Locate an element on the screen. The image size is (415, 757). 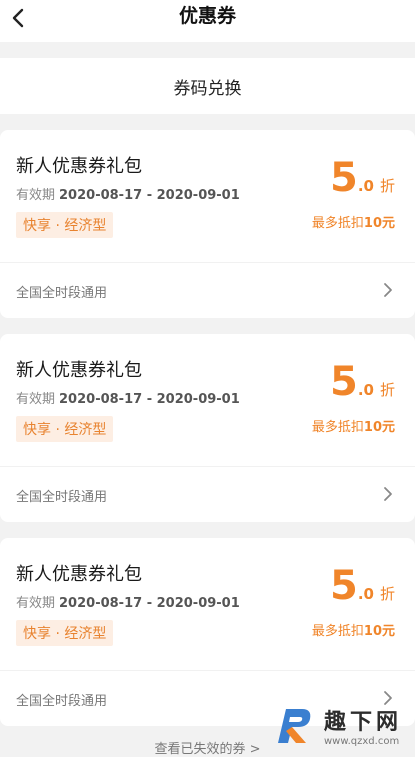
top-bar: 优惠券 is located at coordinates (207, 21).